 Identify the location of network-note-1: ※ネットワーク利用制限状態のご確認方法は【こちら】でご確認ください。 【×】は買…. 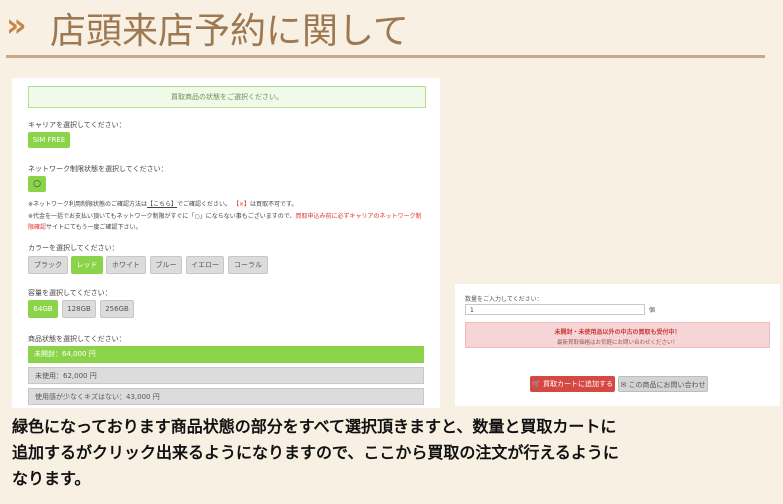
(162, 203).